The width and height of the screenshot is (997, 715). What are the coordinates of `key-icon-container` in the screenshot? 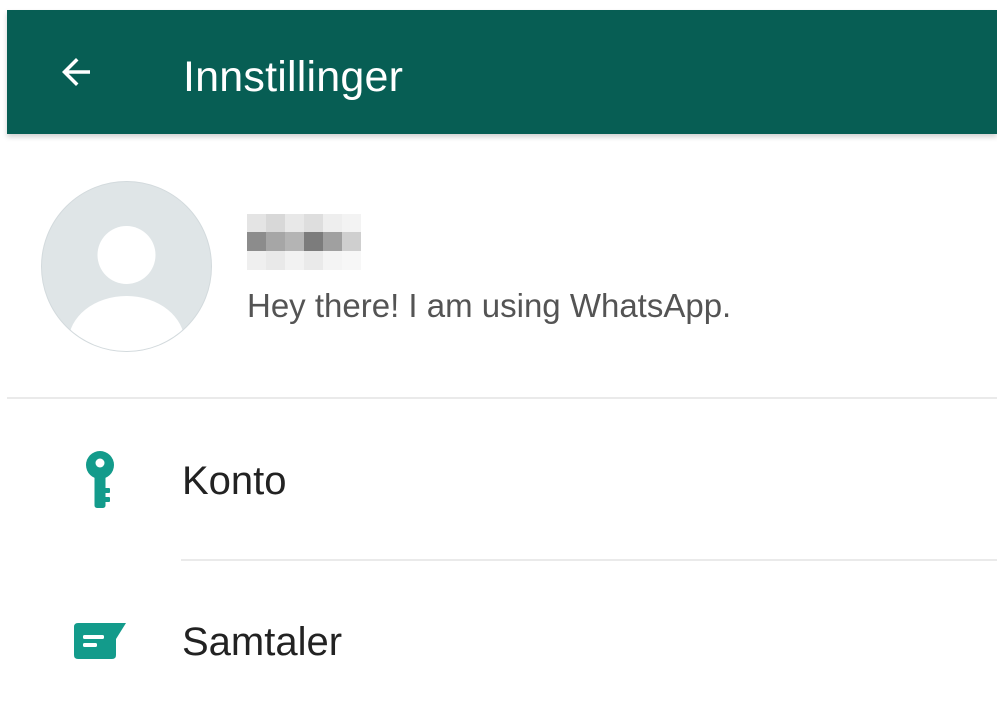 It's located at (100, 481).